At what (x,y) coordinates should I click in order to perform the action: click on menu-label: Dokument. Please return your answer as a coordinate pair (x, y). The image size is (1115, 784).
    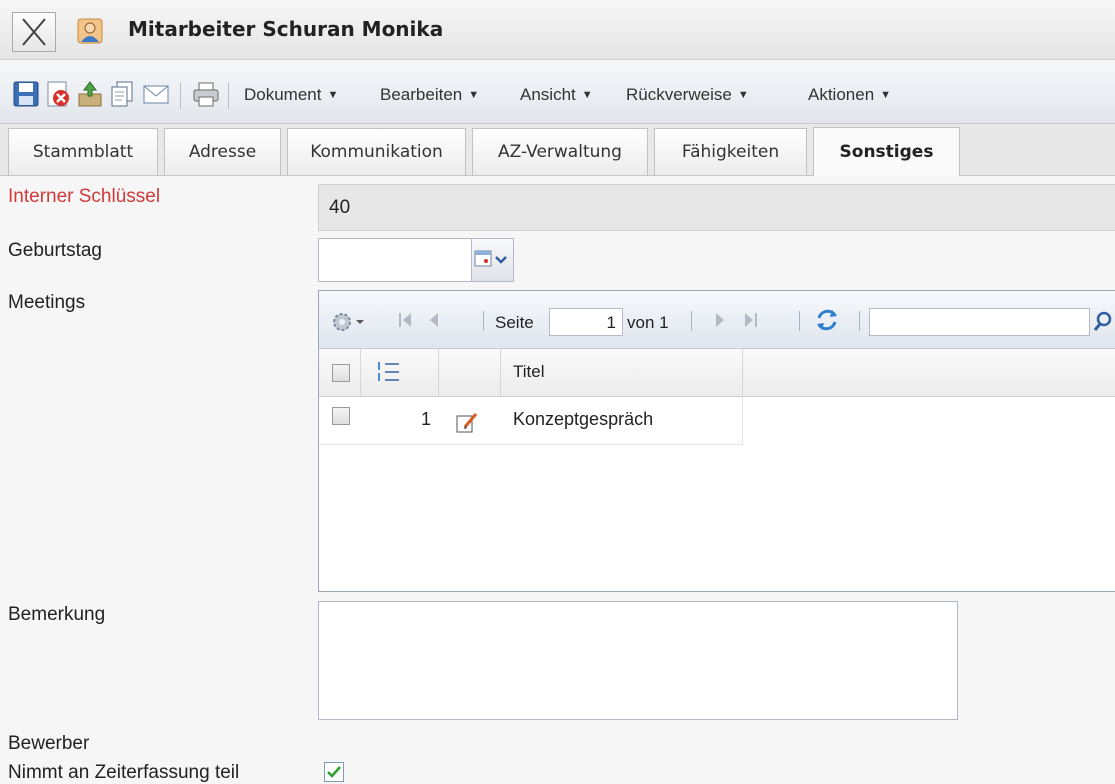
    Looking at the image, I should click on (283, 94).